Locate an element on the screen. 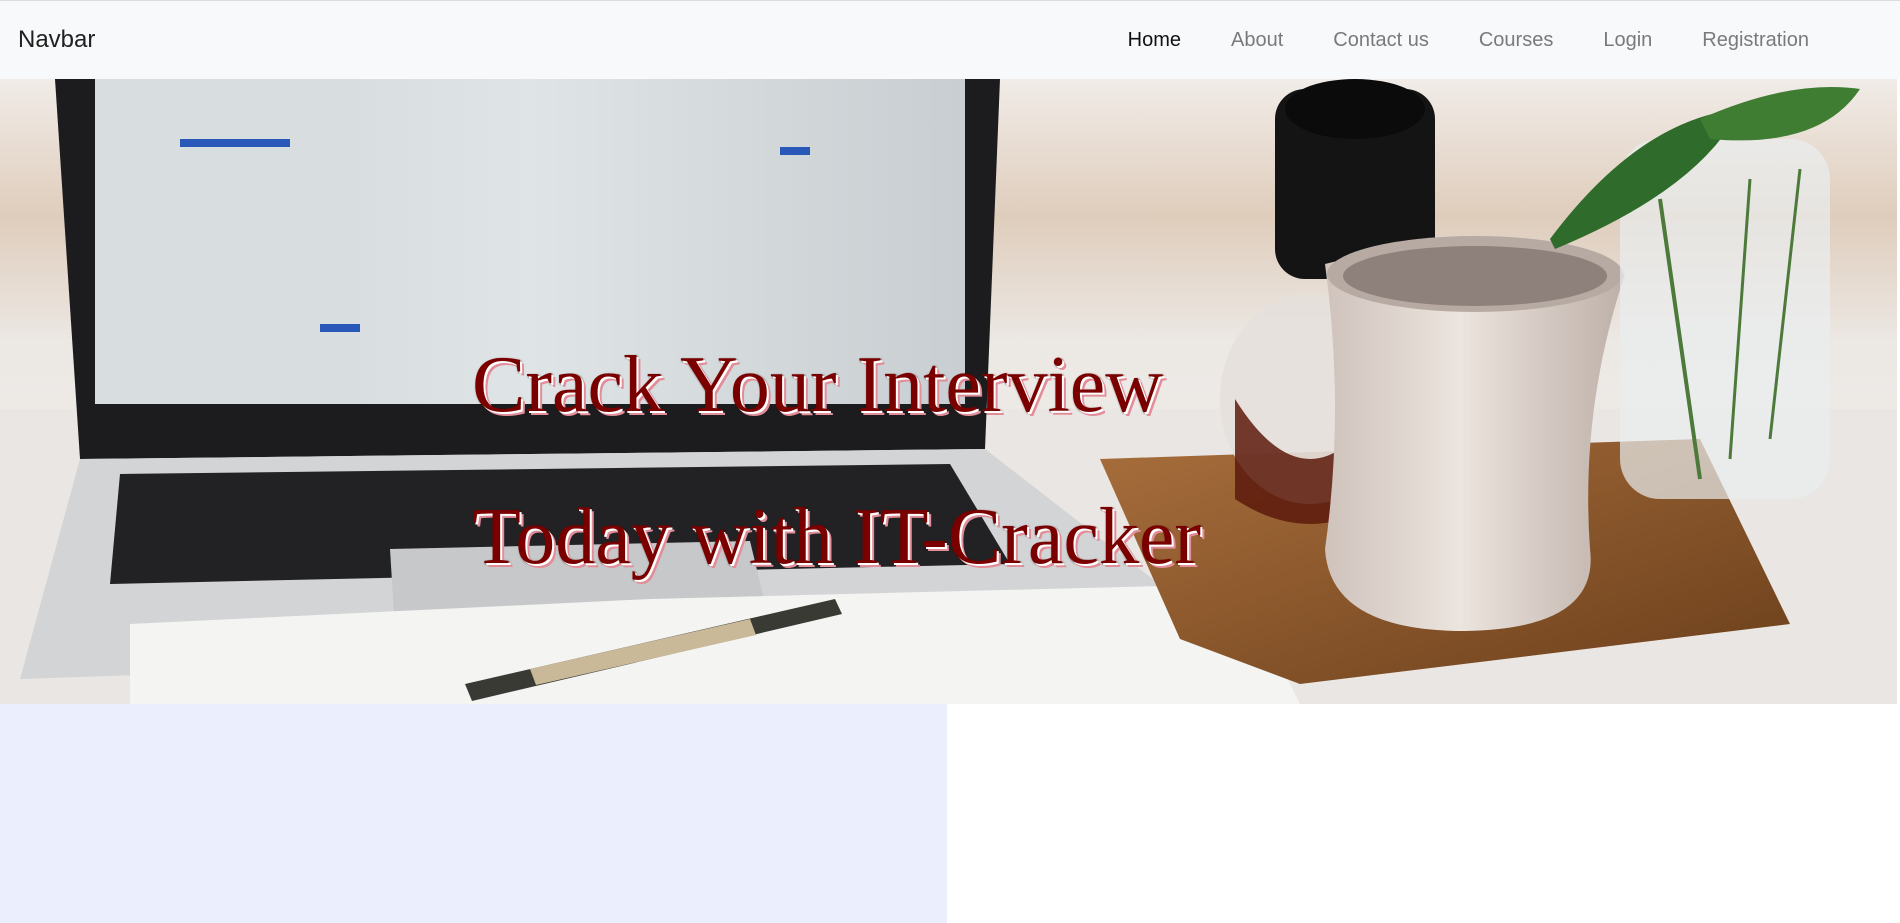 The width and height of the screenshot is (1900, 923). nav-link-registration: Registration is located at coordinates (1755, 40).